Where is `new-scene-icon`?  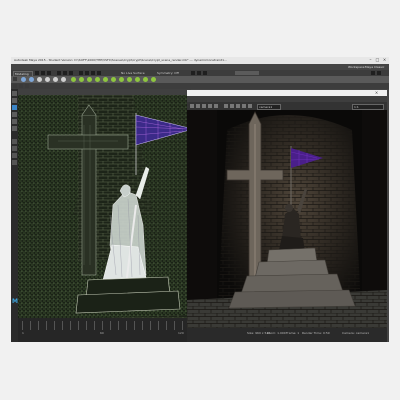 new-scene-icon is located at coordinates (37, 73).